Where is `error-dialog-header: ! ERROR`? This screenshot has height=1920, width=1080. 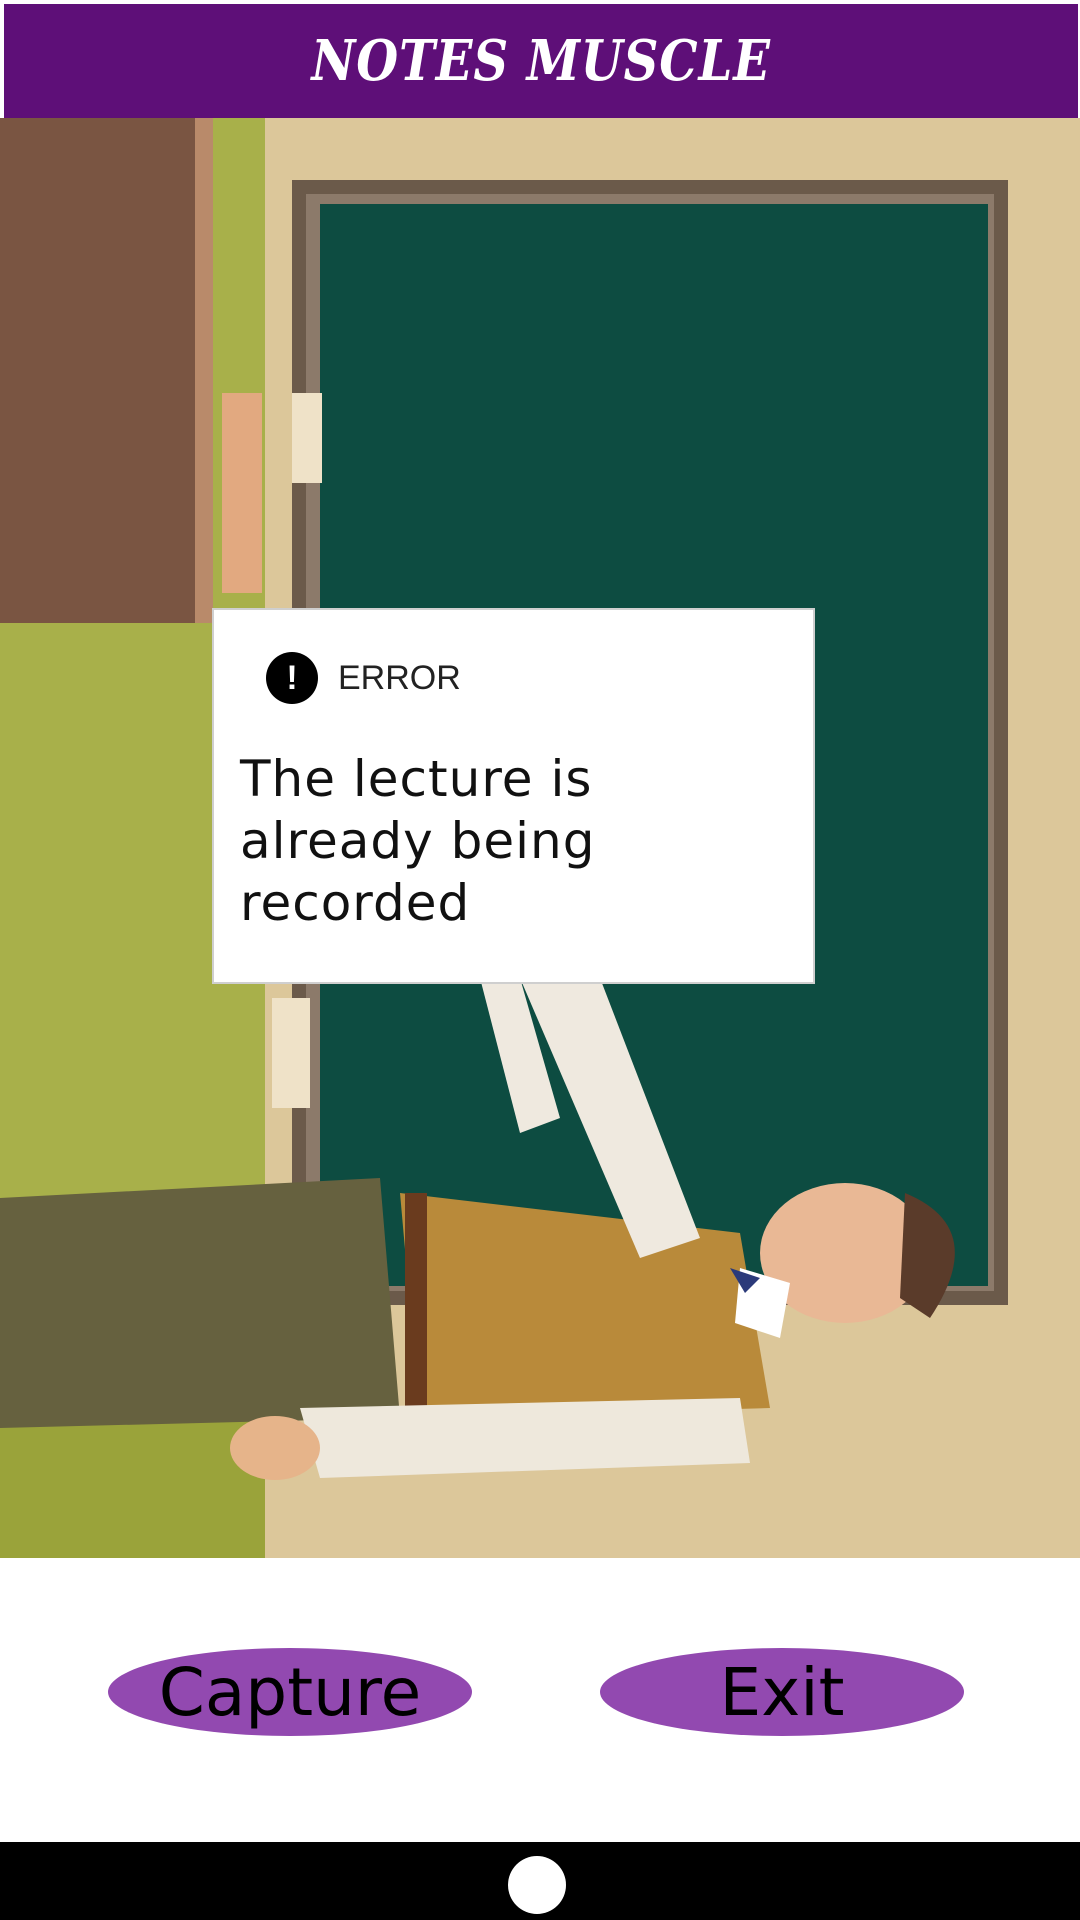 error-dialog-header: ! ERROR is located at coordinates (363, 678).